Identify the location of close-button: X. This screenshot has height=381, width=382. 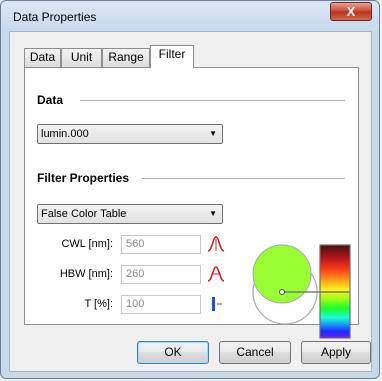
(351, 11).